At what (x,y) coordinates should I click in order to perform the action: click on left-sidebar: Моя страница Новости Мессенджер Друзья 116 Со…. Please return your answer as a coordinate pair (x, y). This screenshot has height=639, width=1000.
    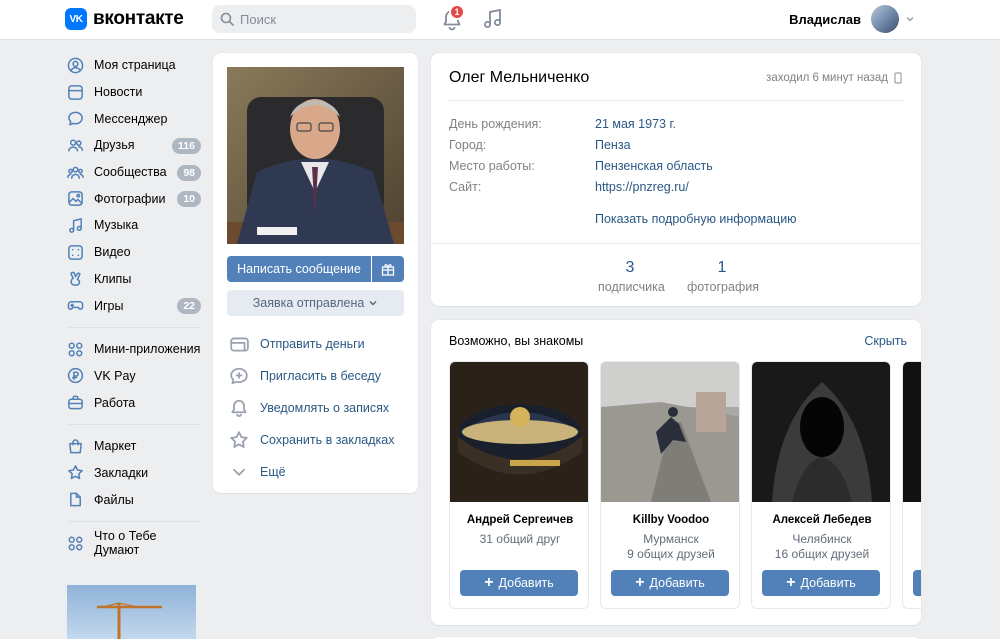
    Looking at the image, I should click on (132, 304).